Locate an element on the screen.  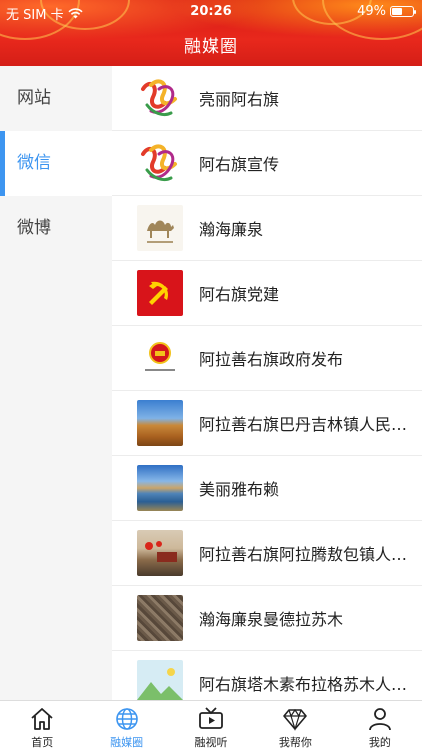
bottom-tab-bar: 首页 融媒圈 融视听 我帮你 我的 is located at coordinates (211, 725).